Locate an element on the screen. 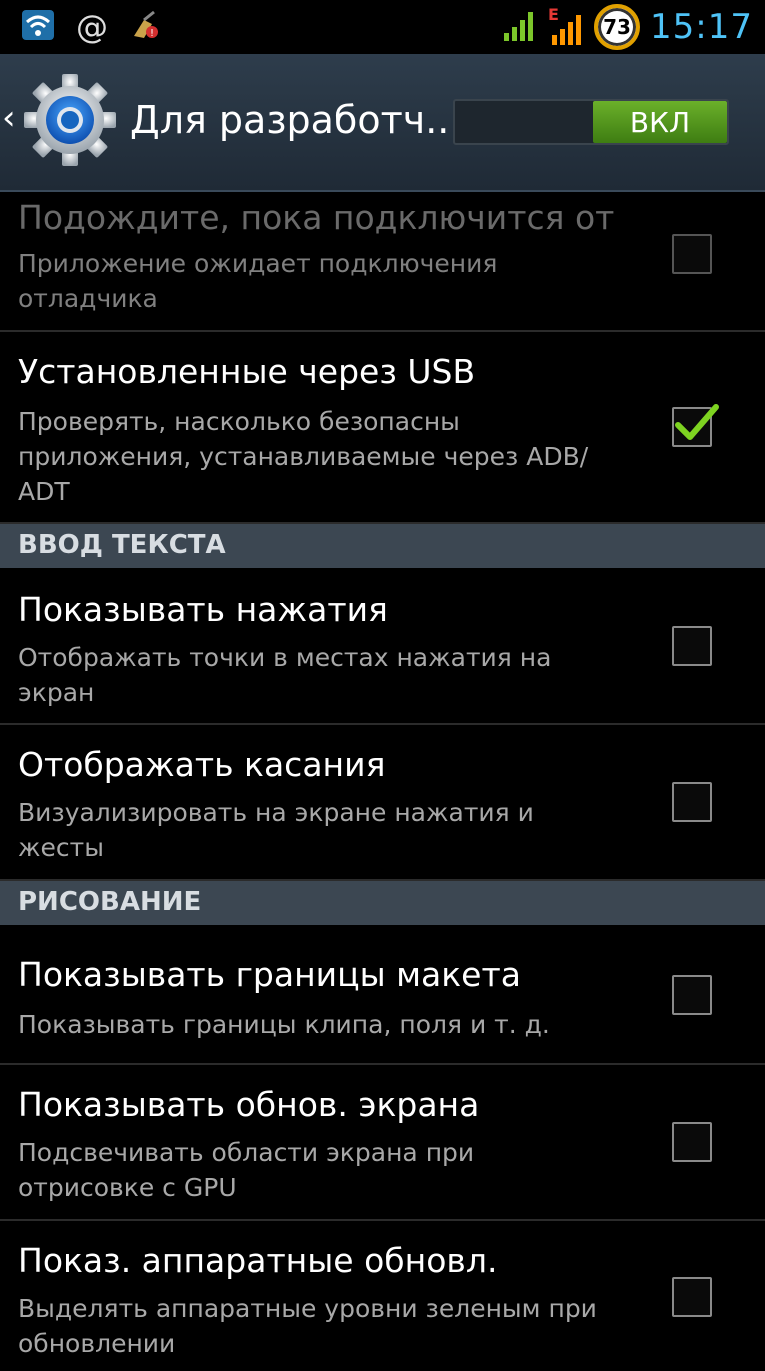 Image resolution: width=765 pixels, height=1371 pixels. wait-for-debugger-checkbox is located at coordinates (692, 254).